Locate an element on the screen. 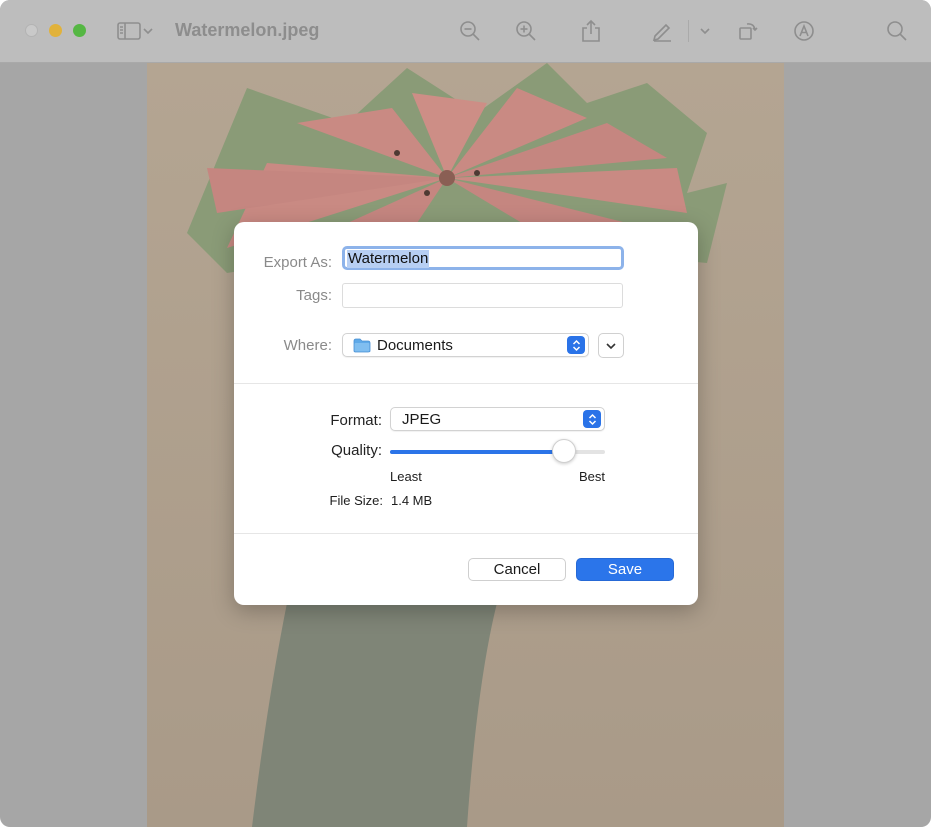  format-value: JPEG is located at coordinates (421, 419).